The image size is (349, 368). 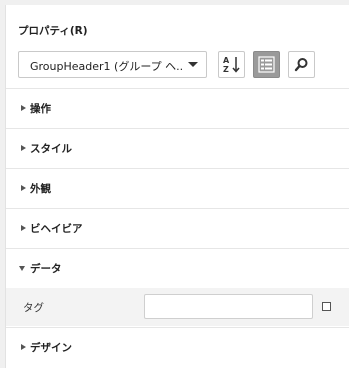 What do you see at coordinates (226, 69) in the screenshot?
I see `svg-text: Z` at bounding box center [226, 69].